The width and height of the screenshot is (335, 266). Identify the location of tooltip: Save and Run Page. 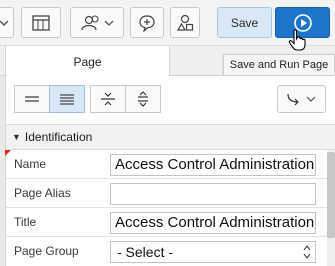
(279, 65).